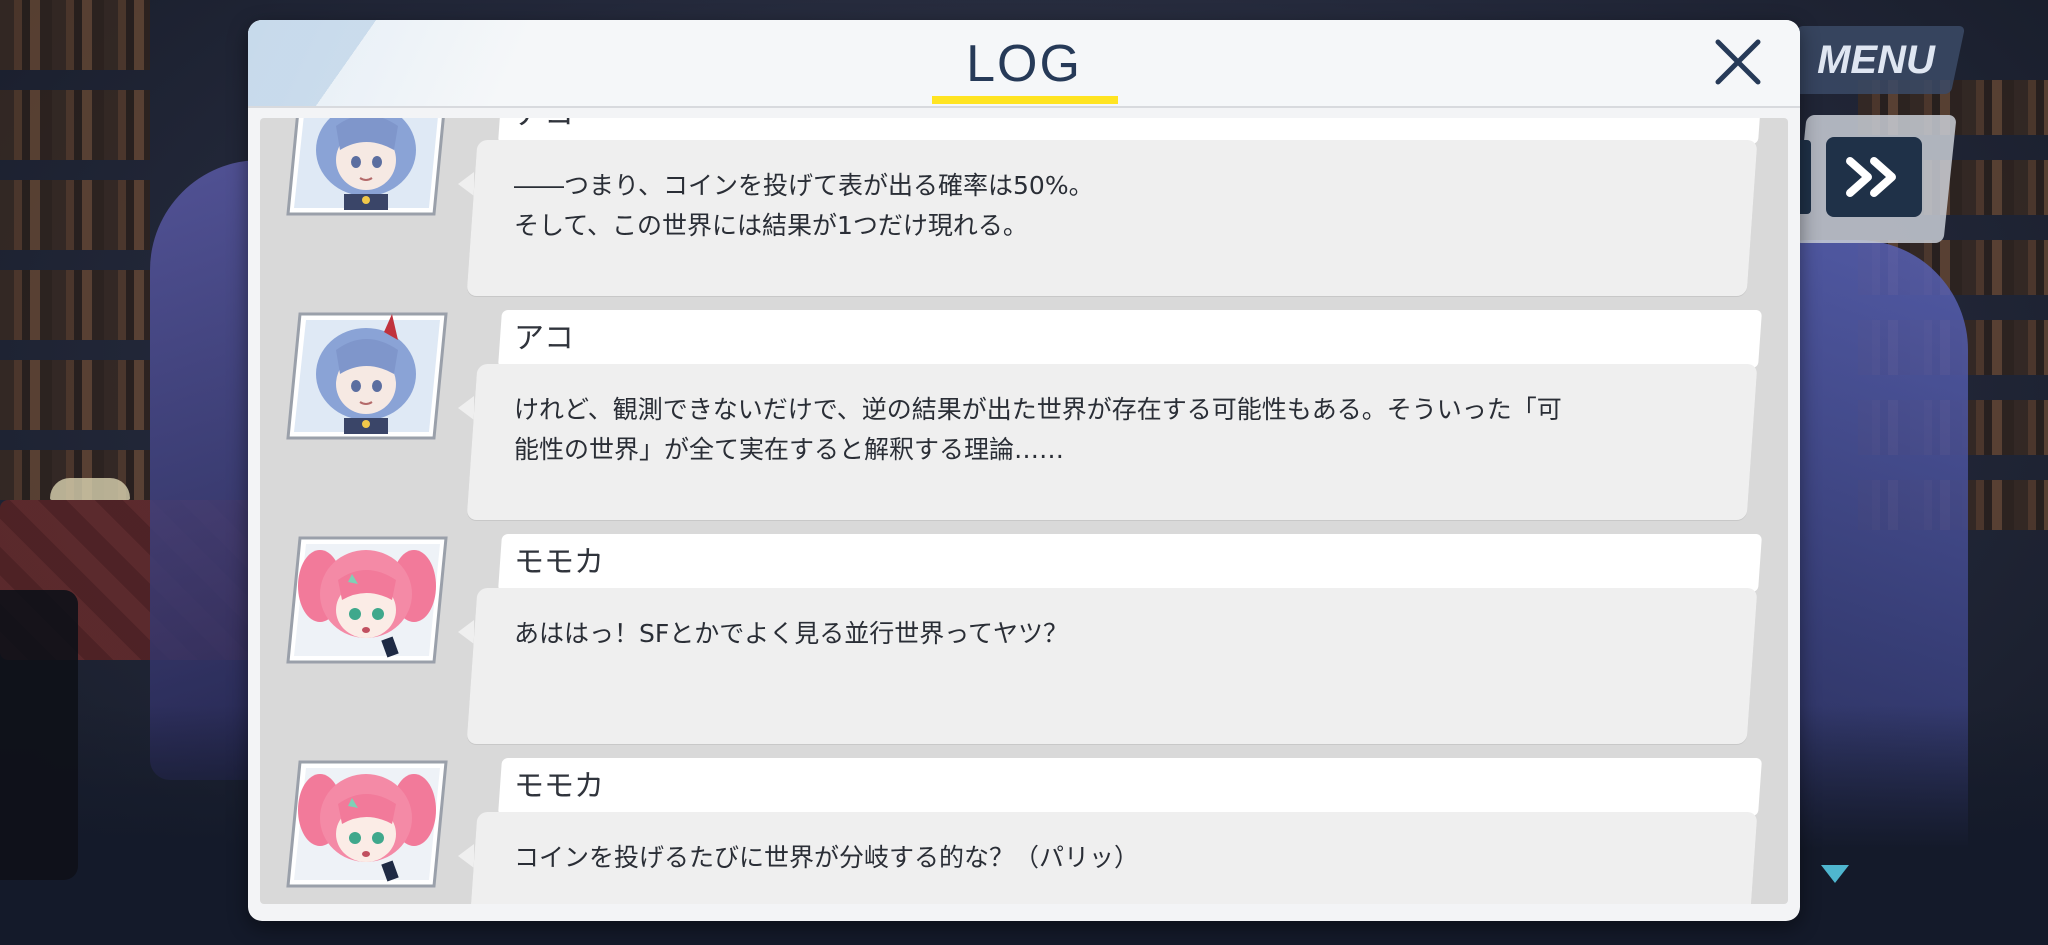  I want to click on close-icon, so click(1738, 62).